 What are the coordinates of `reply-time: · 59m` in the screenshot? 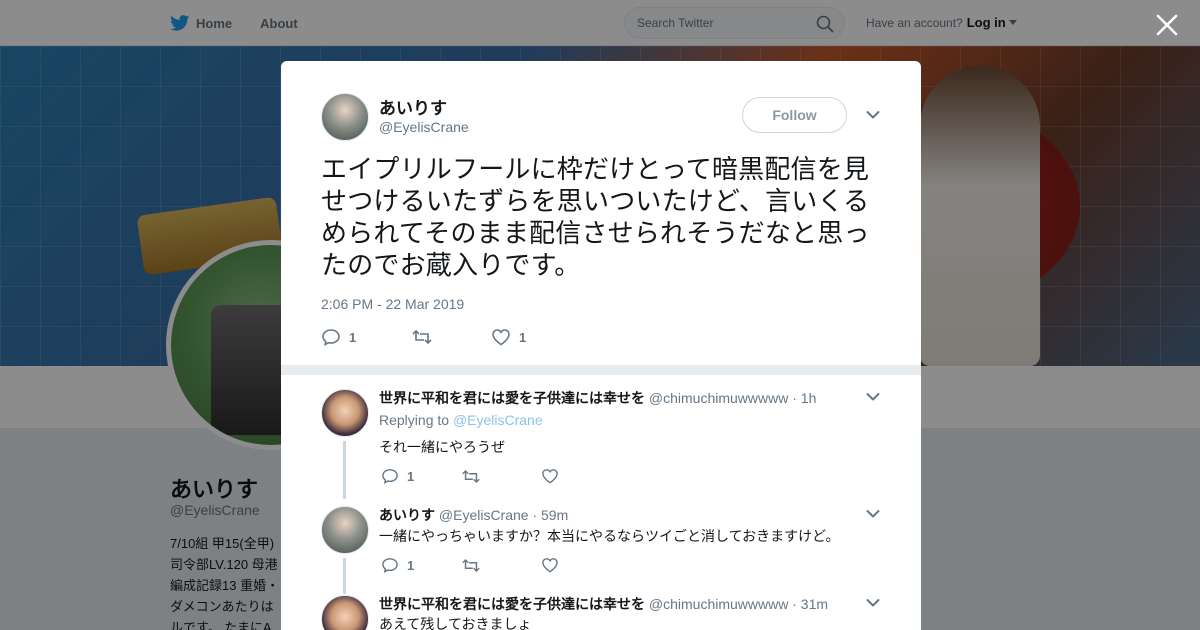 It's located at (550, 515).